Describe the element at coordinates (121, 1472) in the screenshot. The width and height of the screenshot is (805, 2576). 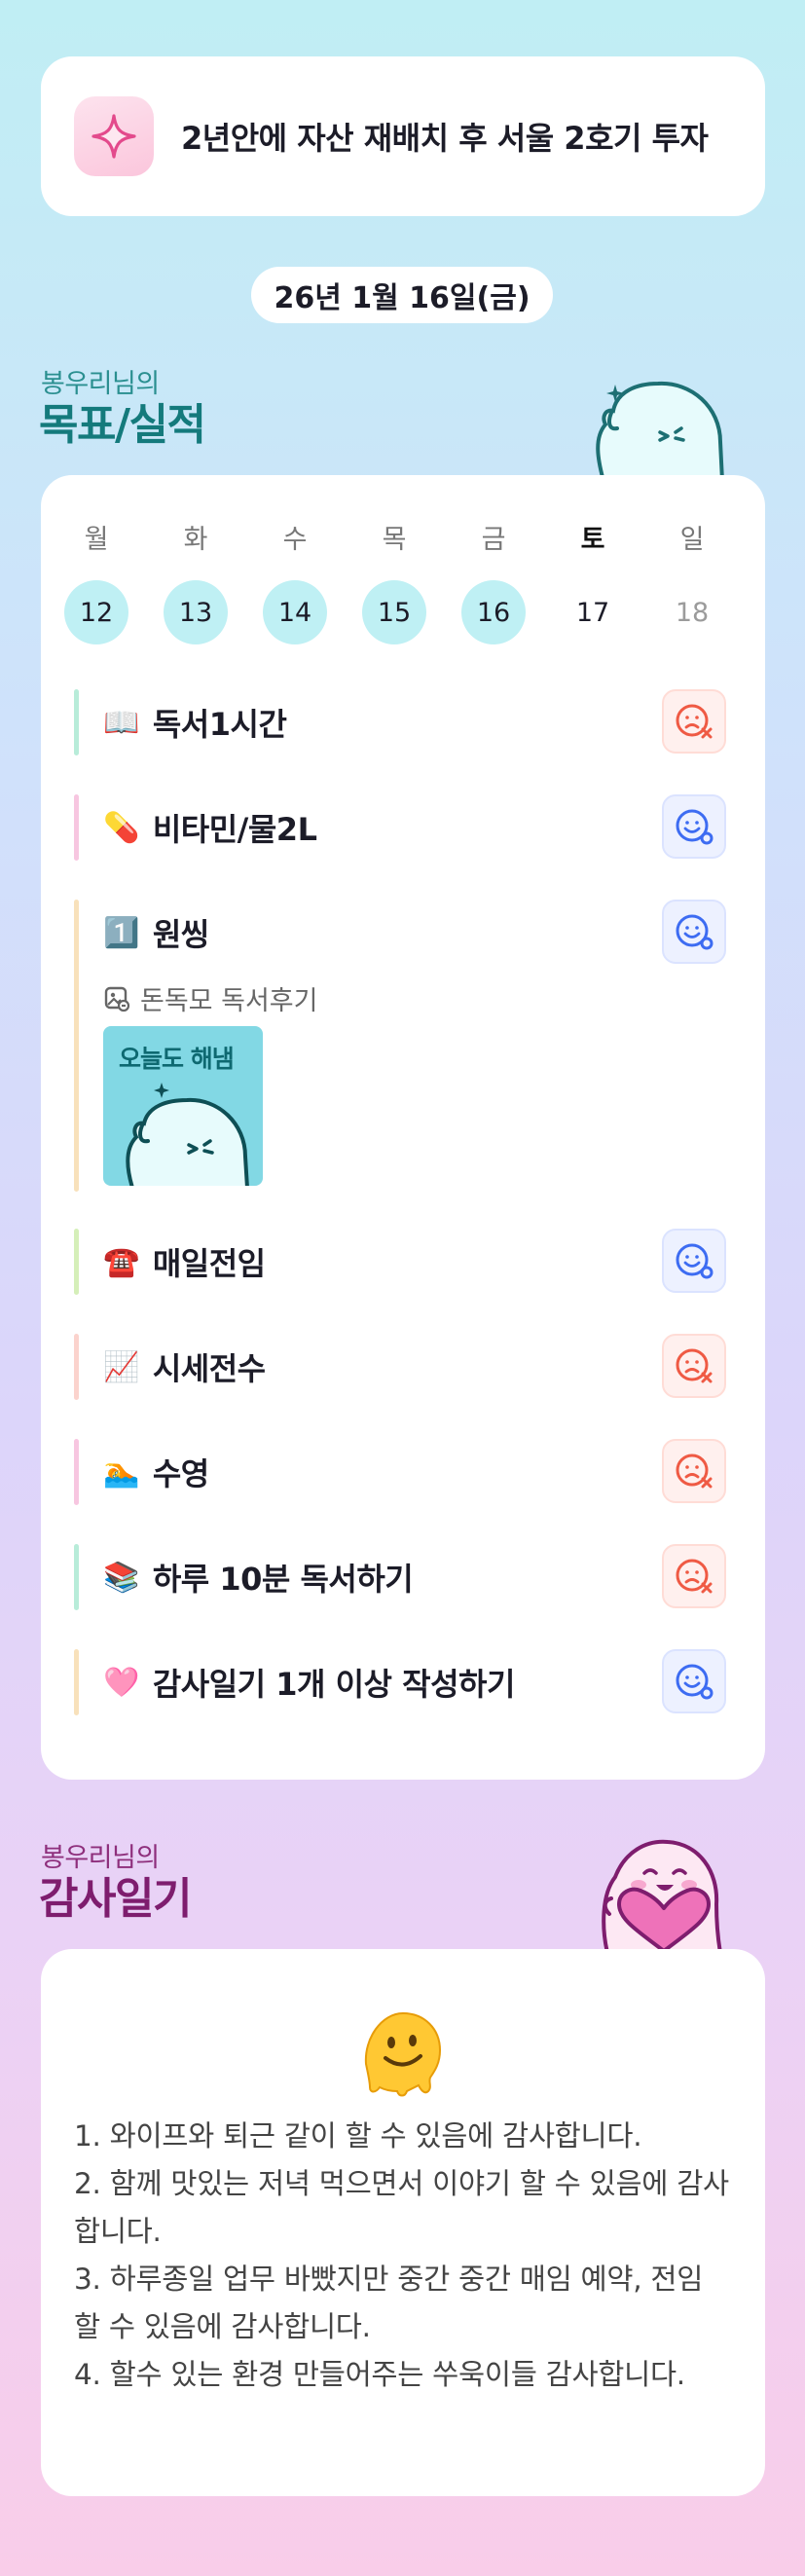
I see `task-emoji: 🏊` at that location.